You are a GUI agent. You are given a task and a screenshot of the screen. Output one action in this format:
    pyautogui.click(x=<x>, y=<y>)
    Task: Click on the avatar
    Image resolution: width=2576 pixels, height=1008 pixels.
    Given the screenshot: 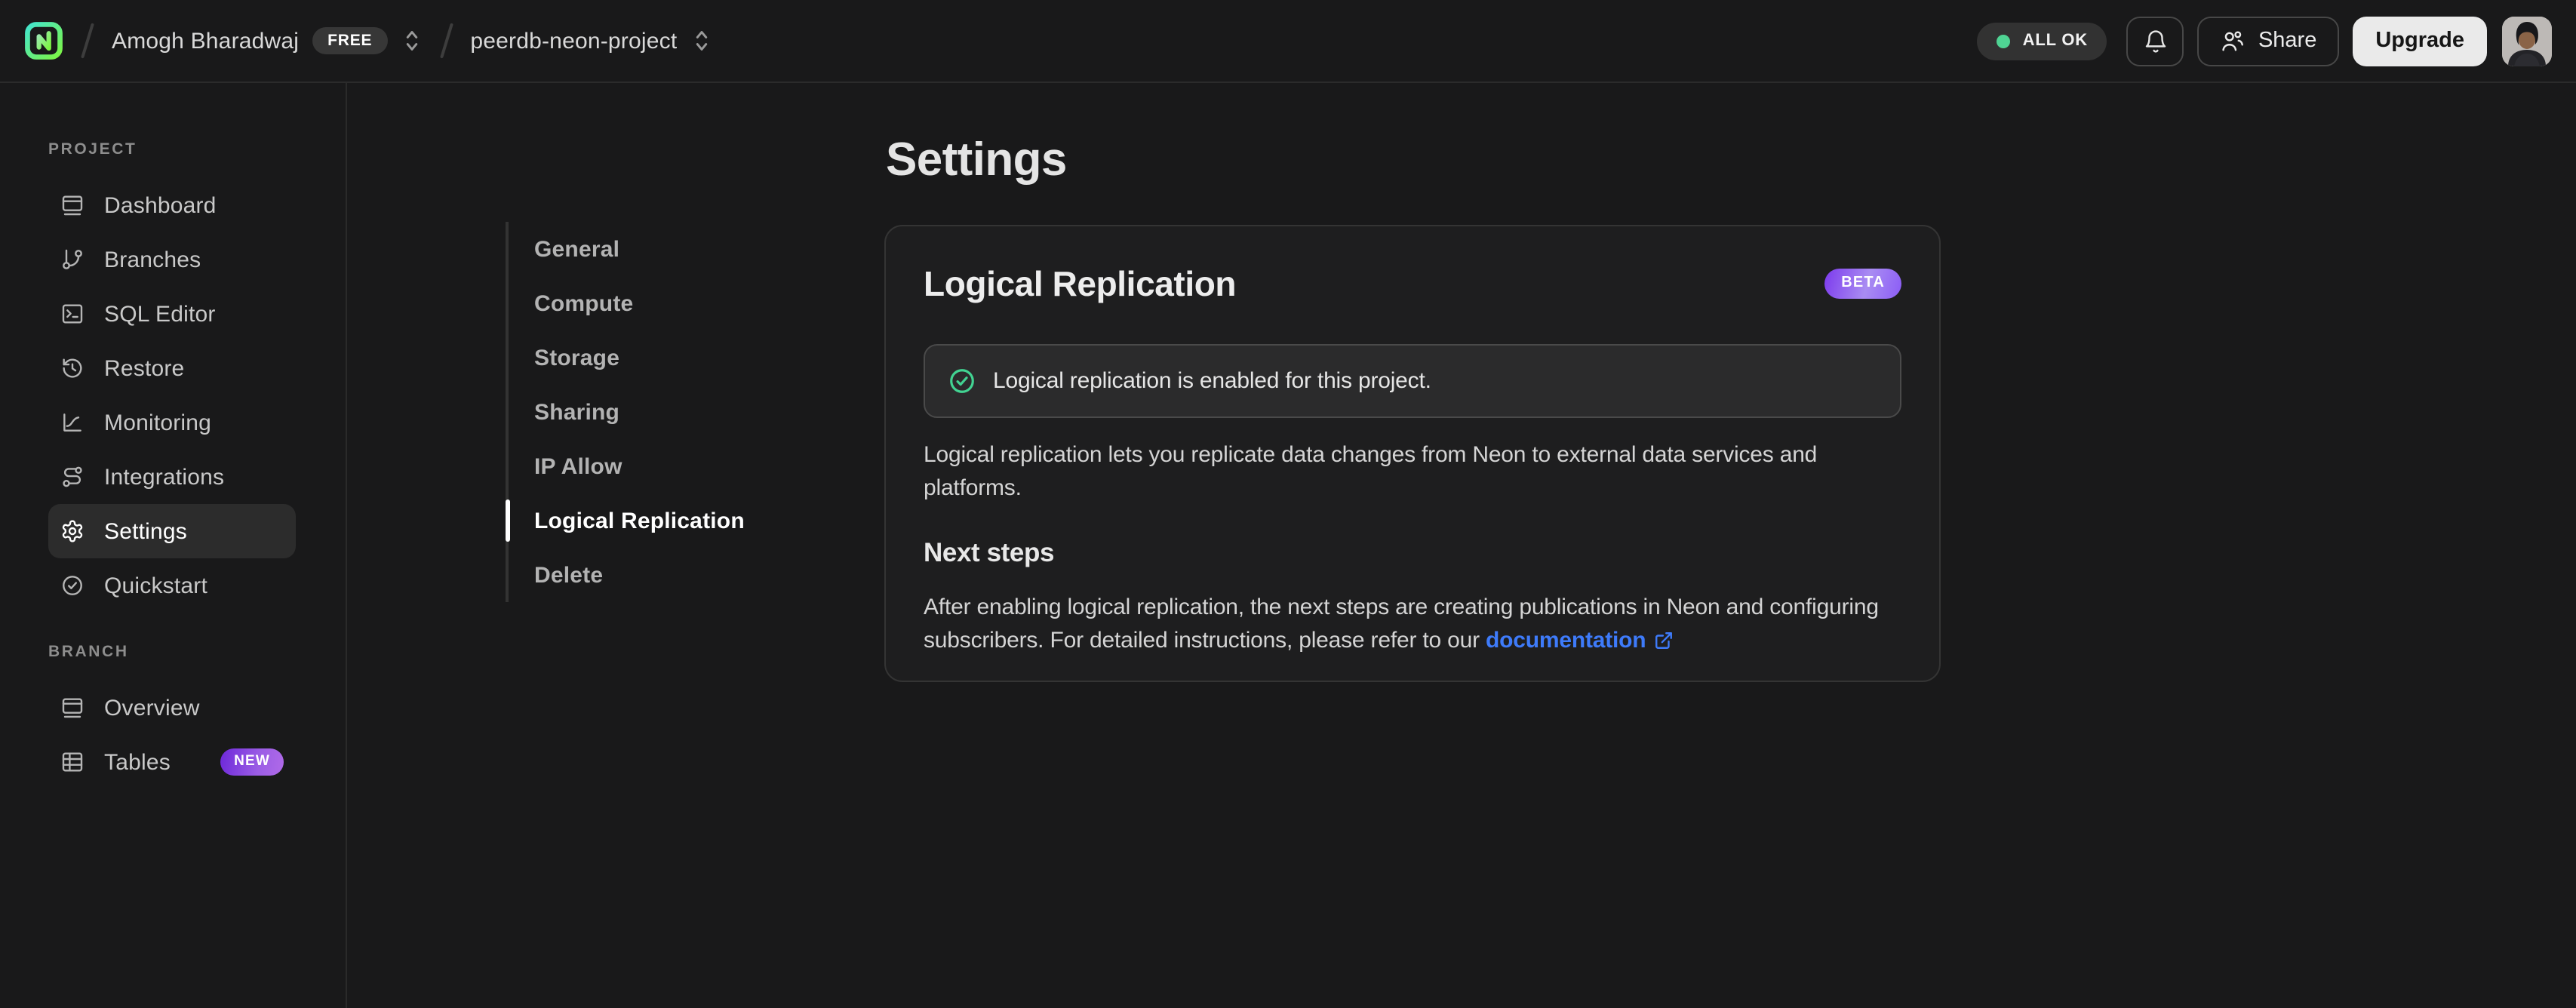 What is the action you would take?
    pyautogui.click(x=2527, y=41)
    